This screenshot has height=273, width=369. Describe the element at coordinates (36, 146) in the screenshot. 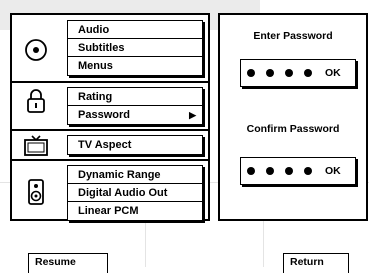

I see `tv-icon` at that location.